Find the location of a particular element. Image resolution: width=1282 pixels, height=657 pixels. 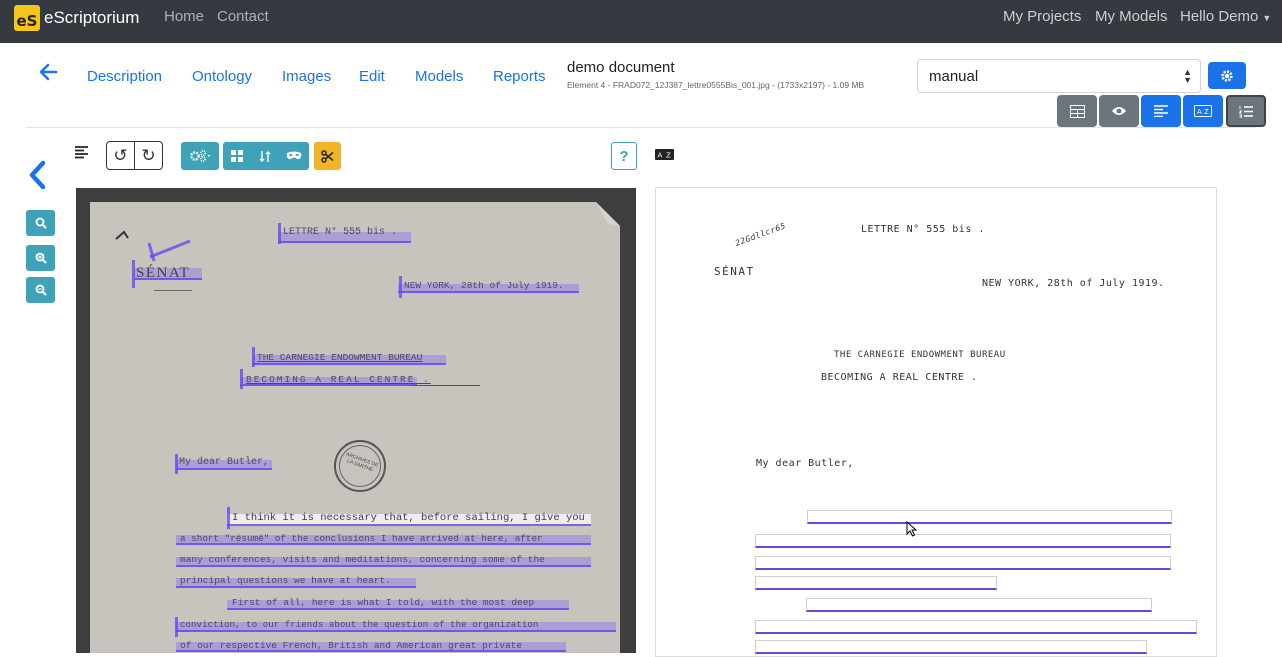

segmentation-settings-button is located at coordinates (200, 156).